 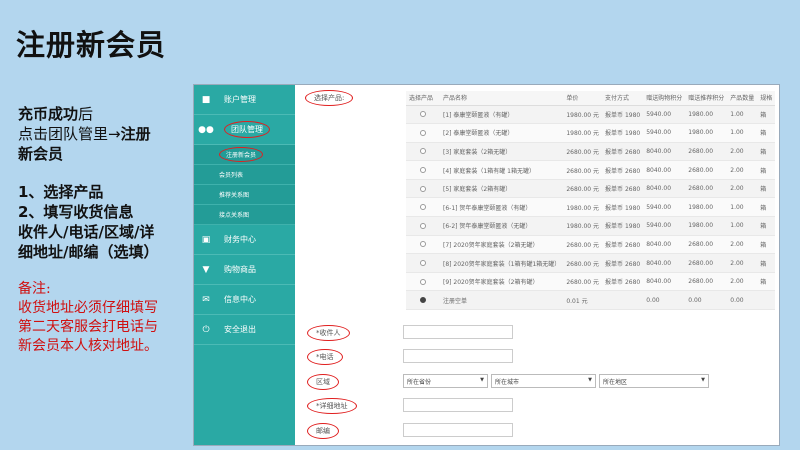 I want to click on nav-sub-register-label: 注册新会员, so click(x=241, y=154).